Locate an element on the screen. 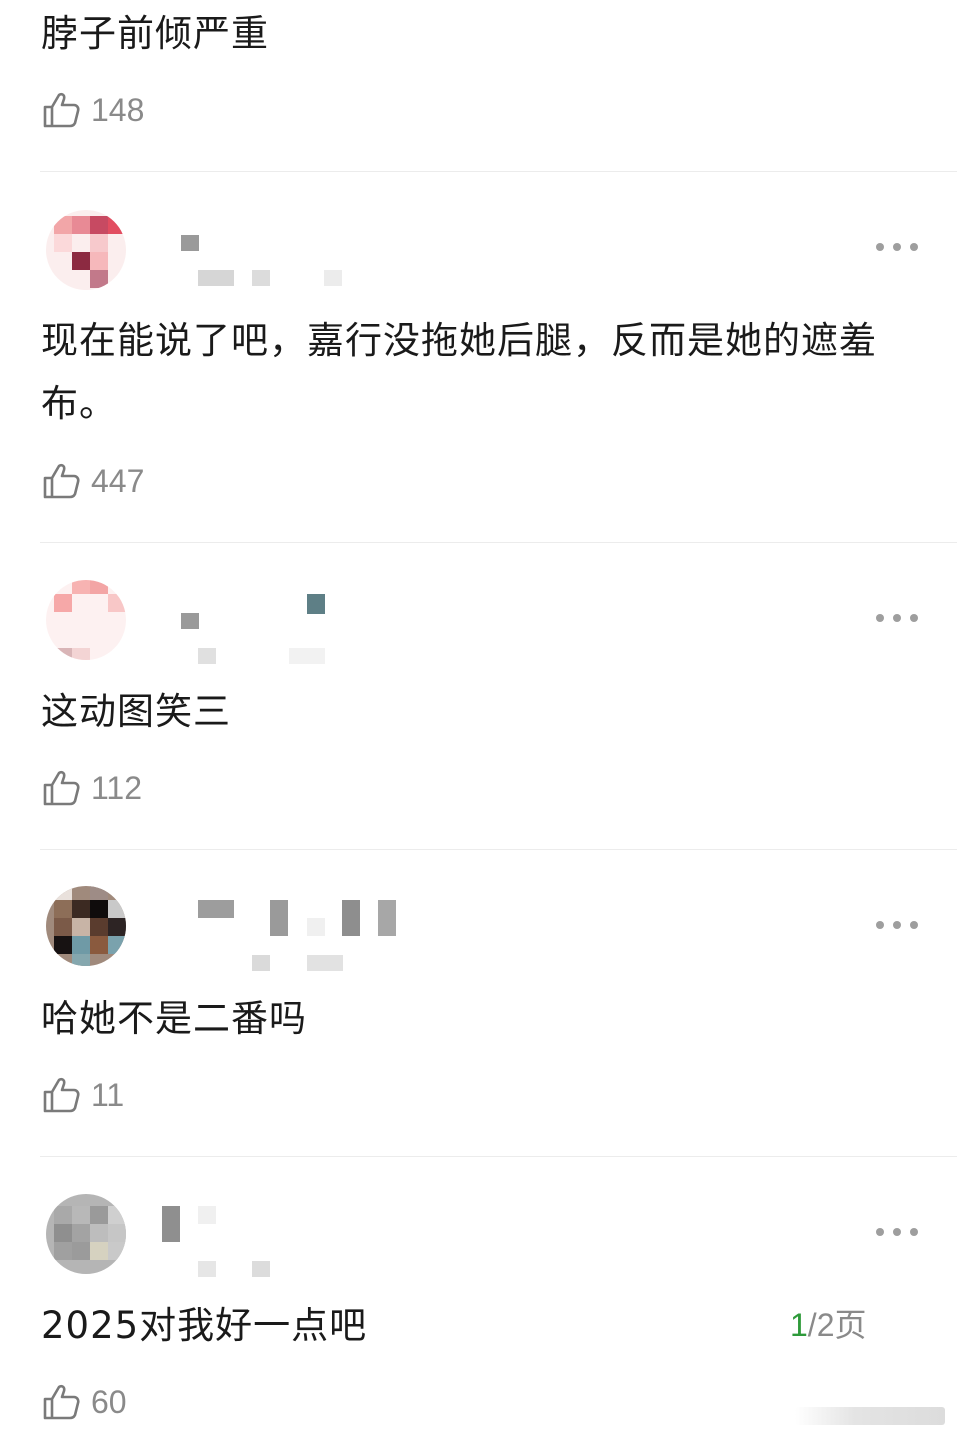 This screenshot has width=957, height=1439. like-count: 112 is located at coordinates (117, 787).